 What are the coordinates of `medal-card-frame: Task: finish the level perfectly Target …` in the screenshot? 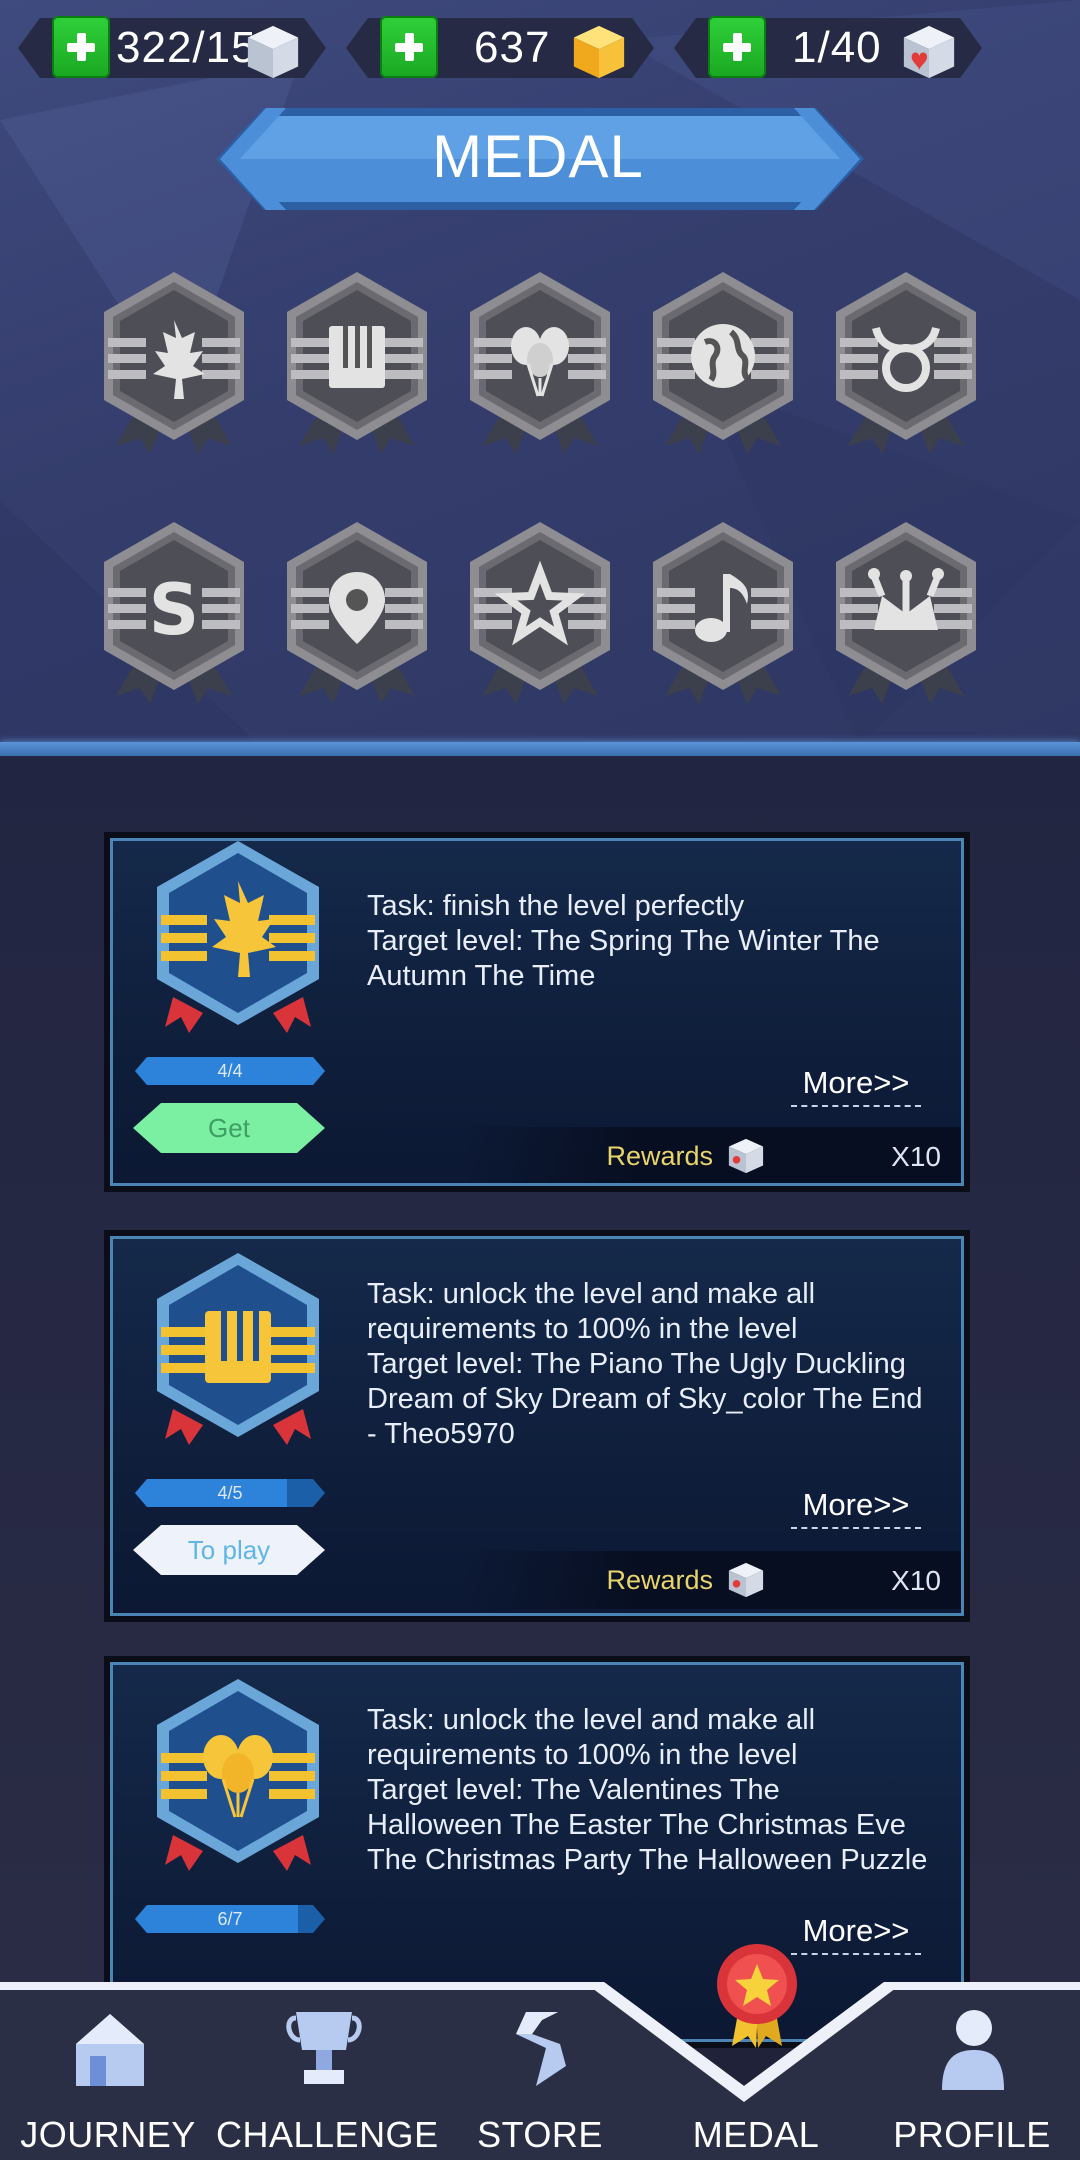 It's located at (537, 1012).